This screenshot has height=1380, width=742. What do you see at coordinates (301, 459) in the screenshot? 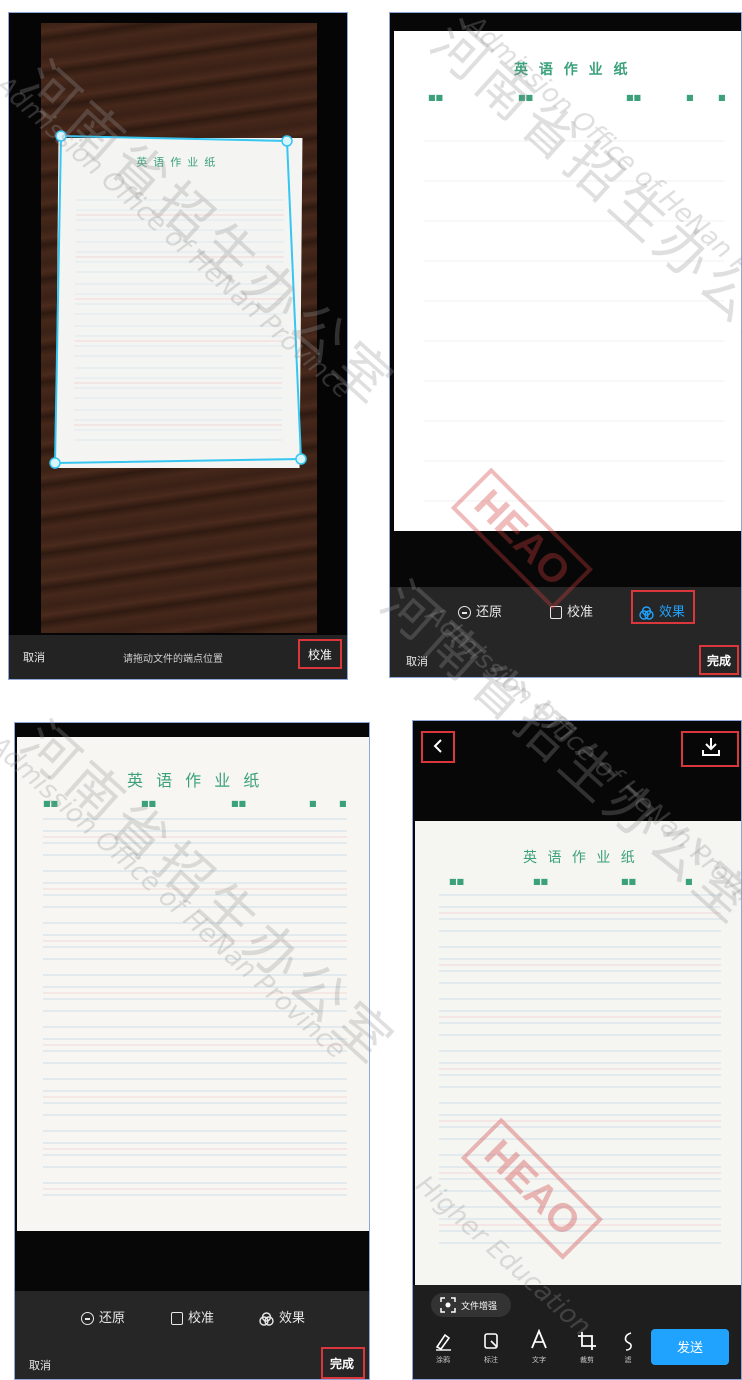
I see `crop-handle-bottom-right` at bounding box center [301, 459].